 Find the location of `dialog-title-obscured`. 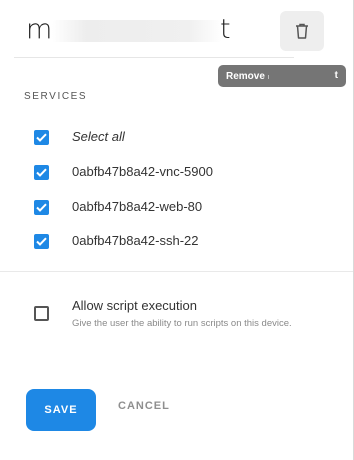

dialog-title-obscured is located at coordinates (137, 31).